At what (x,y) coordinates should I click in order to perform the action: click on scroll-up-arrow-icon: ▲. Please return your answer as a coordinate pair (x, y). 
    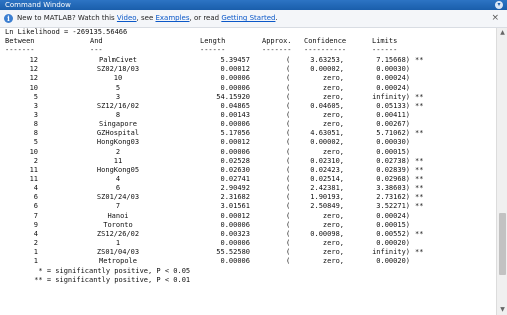
    Looking at the image, I should click on (502, 33).